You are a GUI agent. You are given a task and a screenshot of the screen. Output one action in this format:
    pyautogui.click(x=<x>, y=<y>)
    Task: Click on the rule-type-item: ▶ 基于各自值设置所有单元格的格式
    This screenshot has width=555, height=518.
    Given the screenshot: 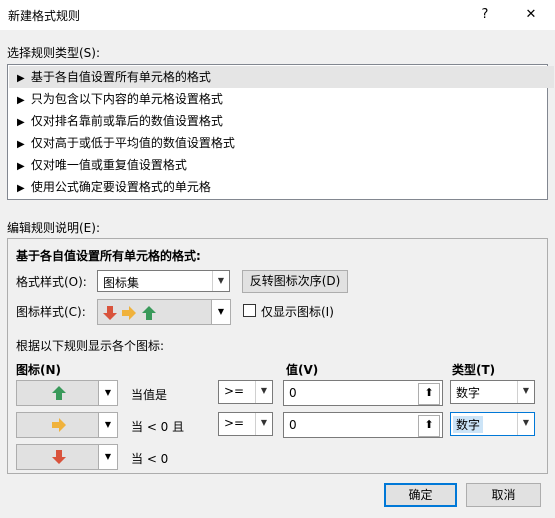 What is the action you would take?
    pyautogui.click(x=281, y=77)
    